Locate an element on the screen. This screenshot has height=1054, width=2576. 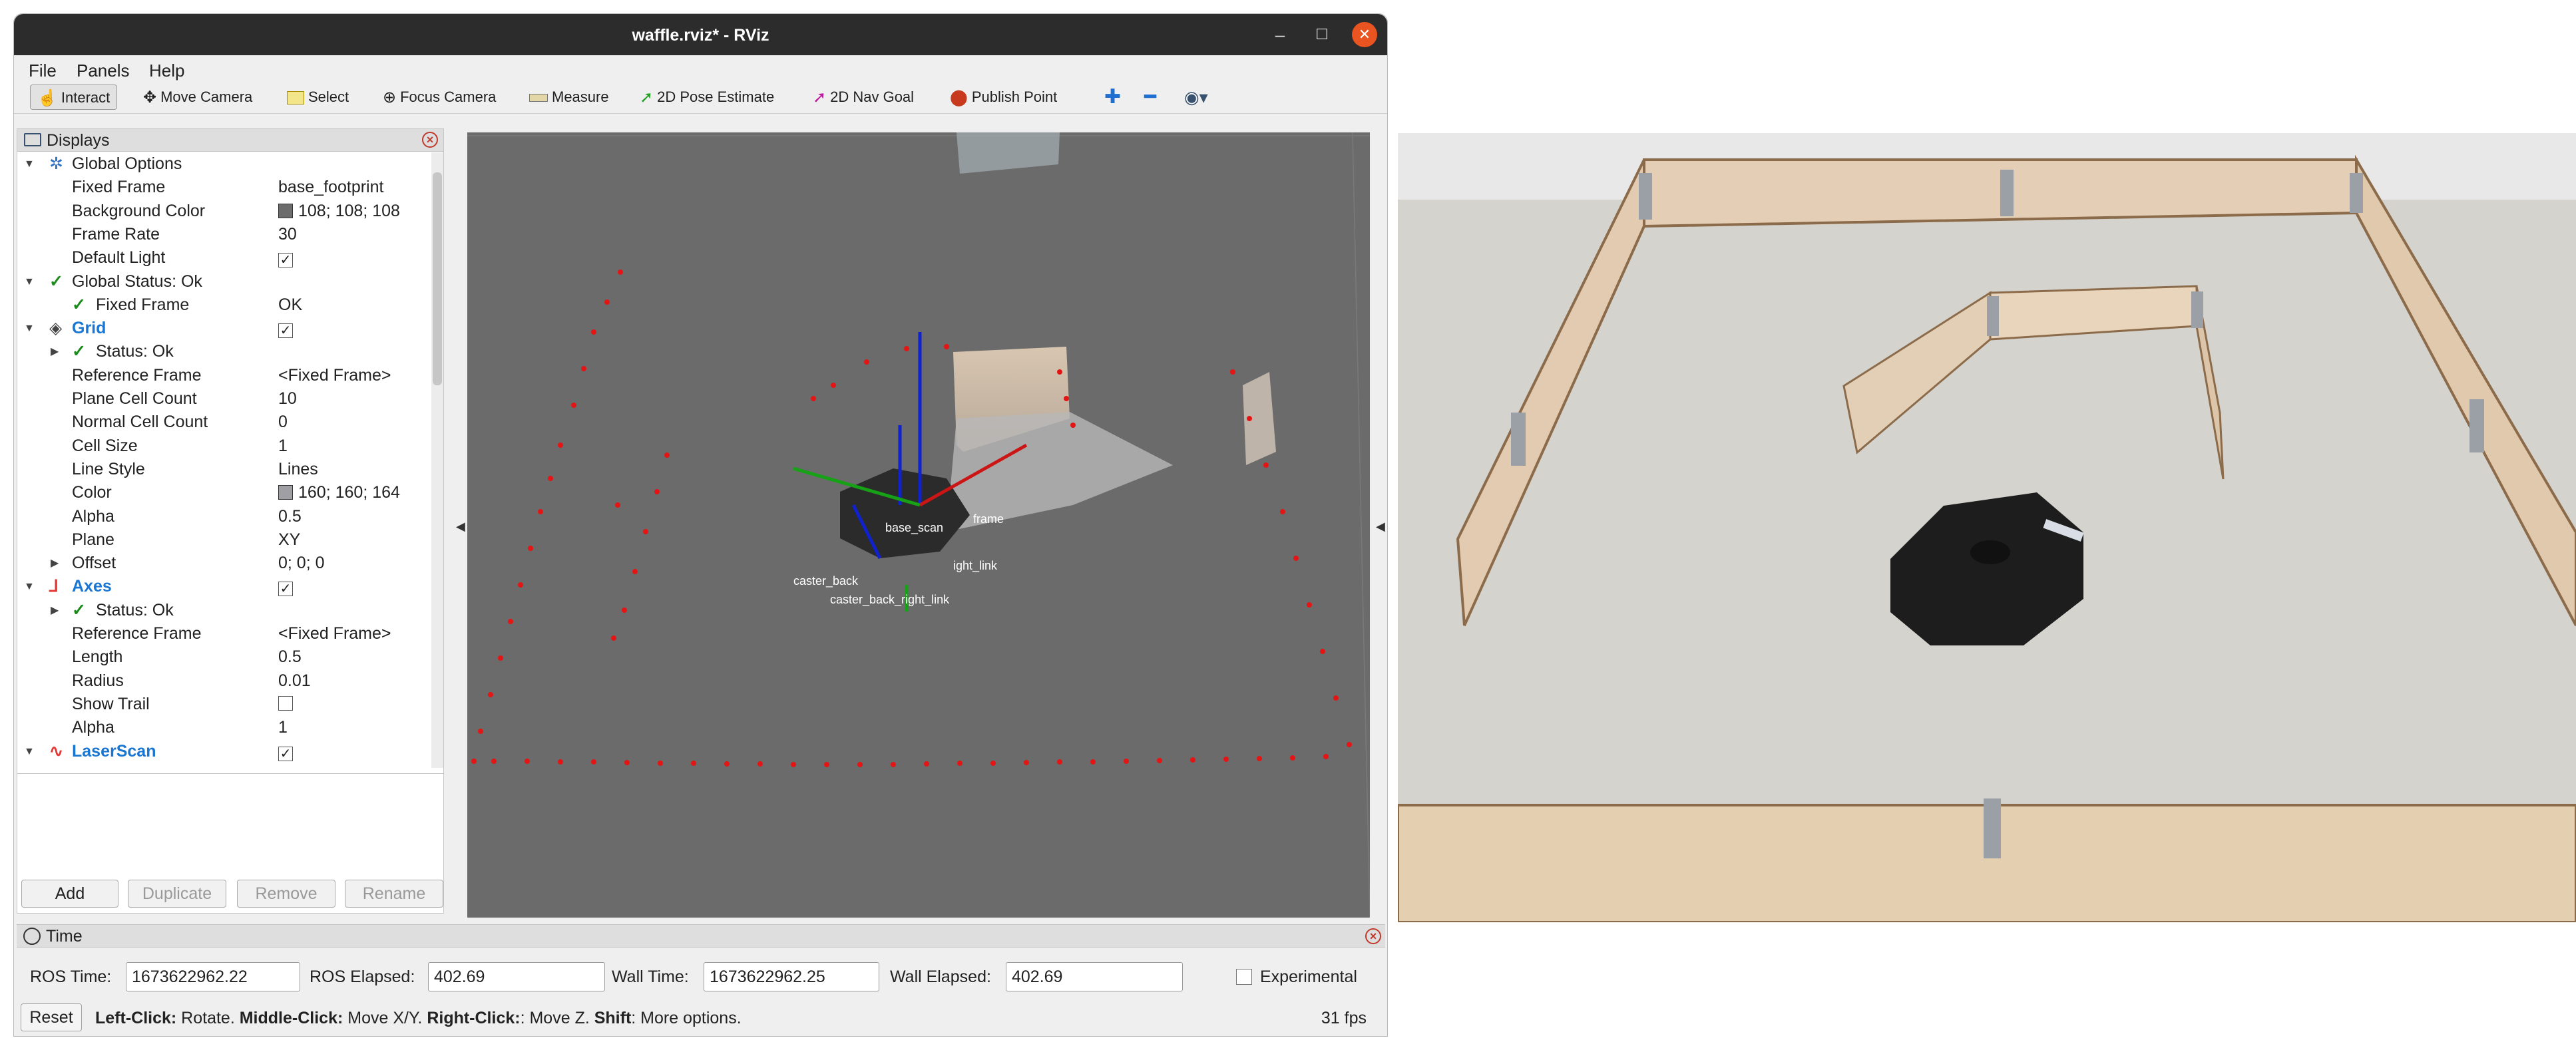
tree-value: 0 is located at coordinates (283, 423).